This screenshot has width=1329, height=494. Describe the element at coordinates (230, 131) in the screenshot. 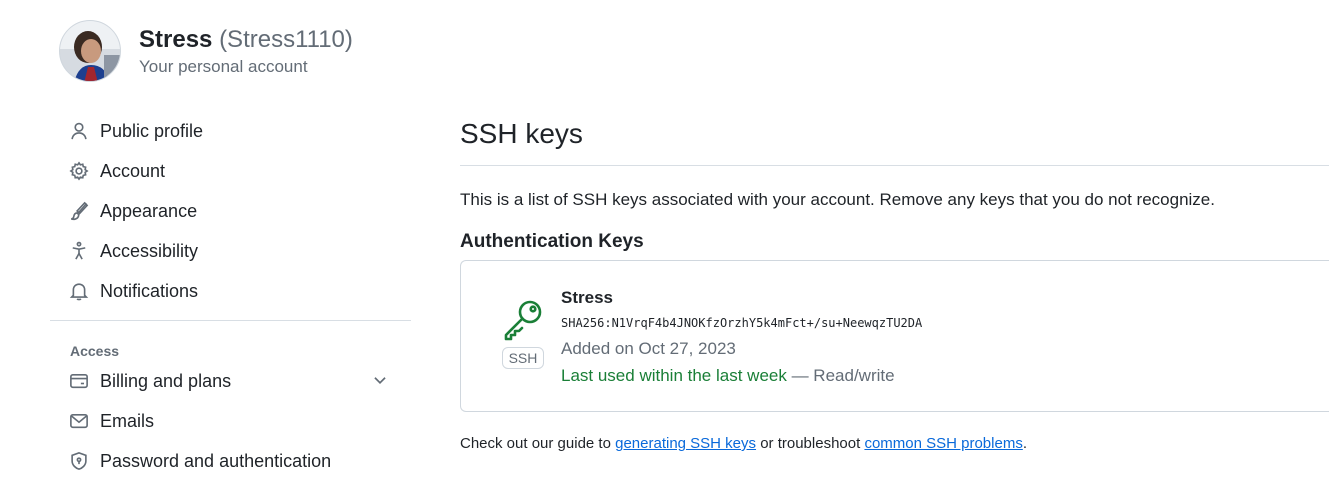

I see `sidebar-item-public-profile: Public profile` at that location.